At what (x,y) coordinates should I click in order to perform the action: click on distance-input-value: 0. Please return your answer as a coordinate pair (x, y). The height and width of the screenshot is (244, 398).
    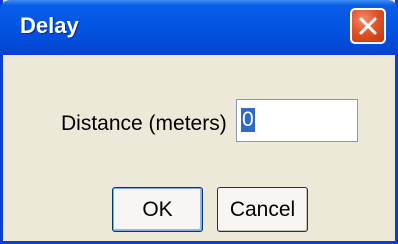
    Looking at the image, I should click on (248, 120).